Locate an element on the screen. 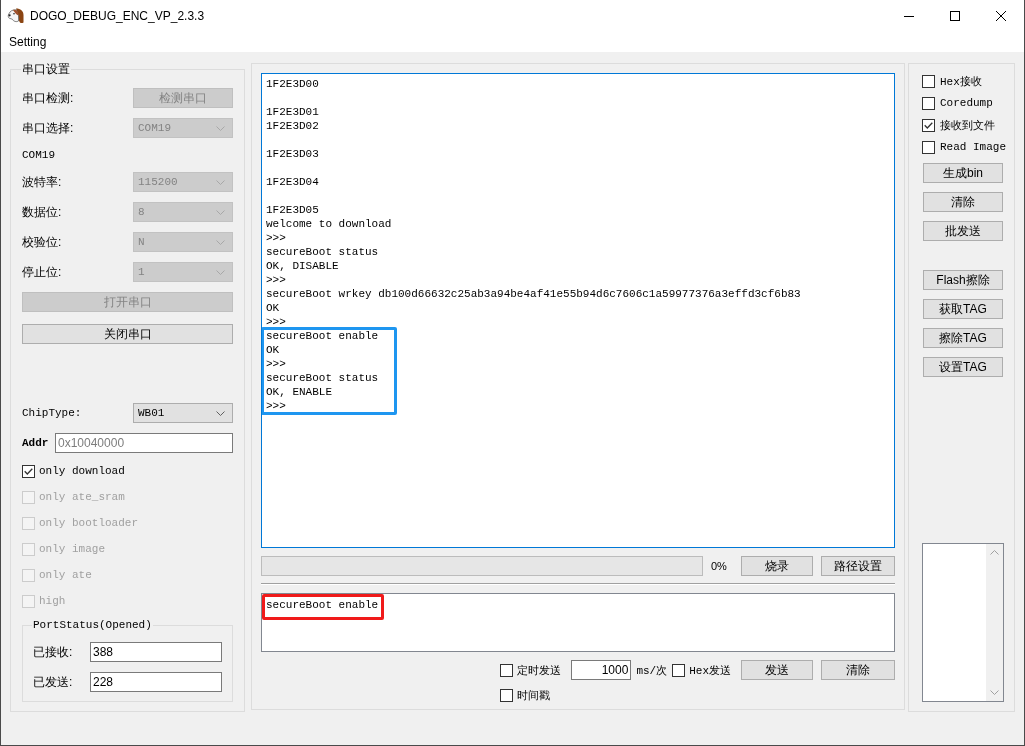  field-label: 停止位: is located at coordinates (42, 272).